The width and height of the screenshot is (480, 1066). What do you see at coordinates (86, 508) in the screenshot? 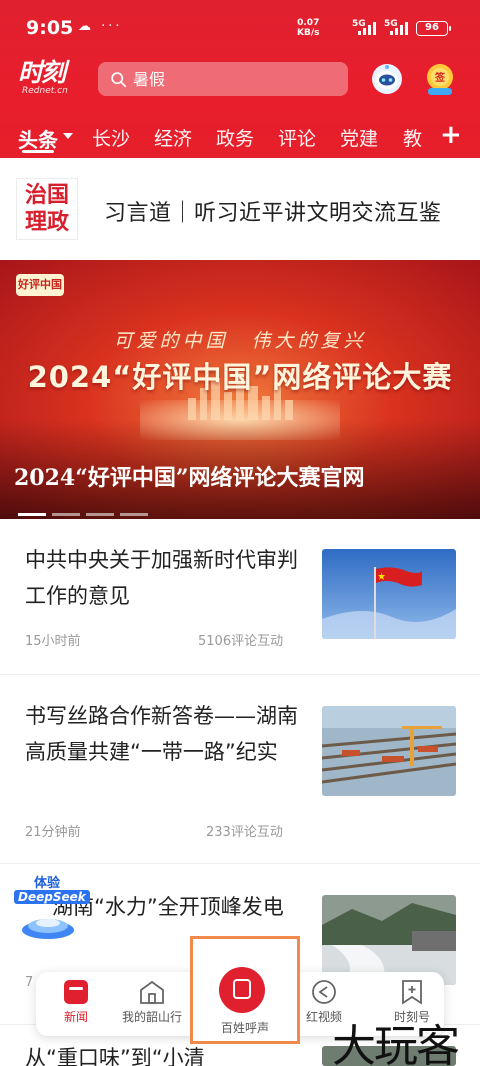
I see `carousel-indicator` at bounding box center [86, 508].